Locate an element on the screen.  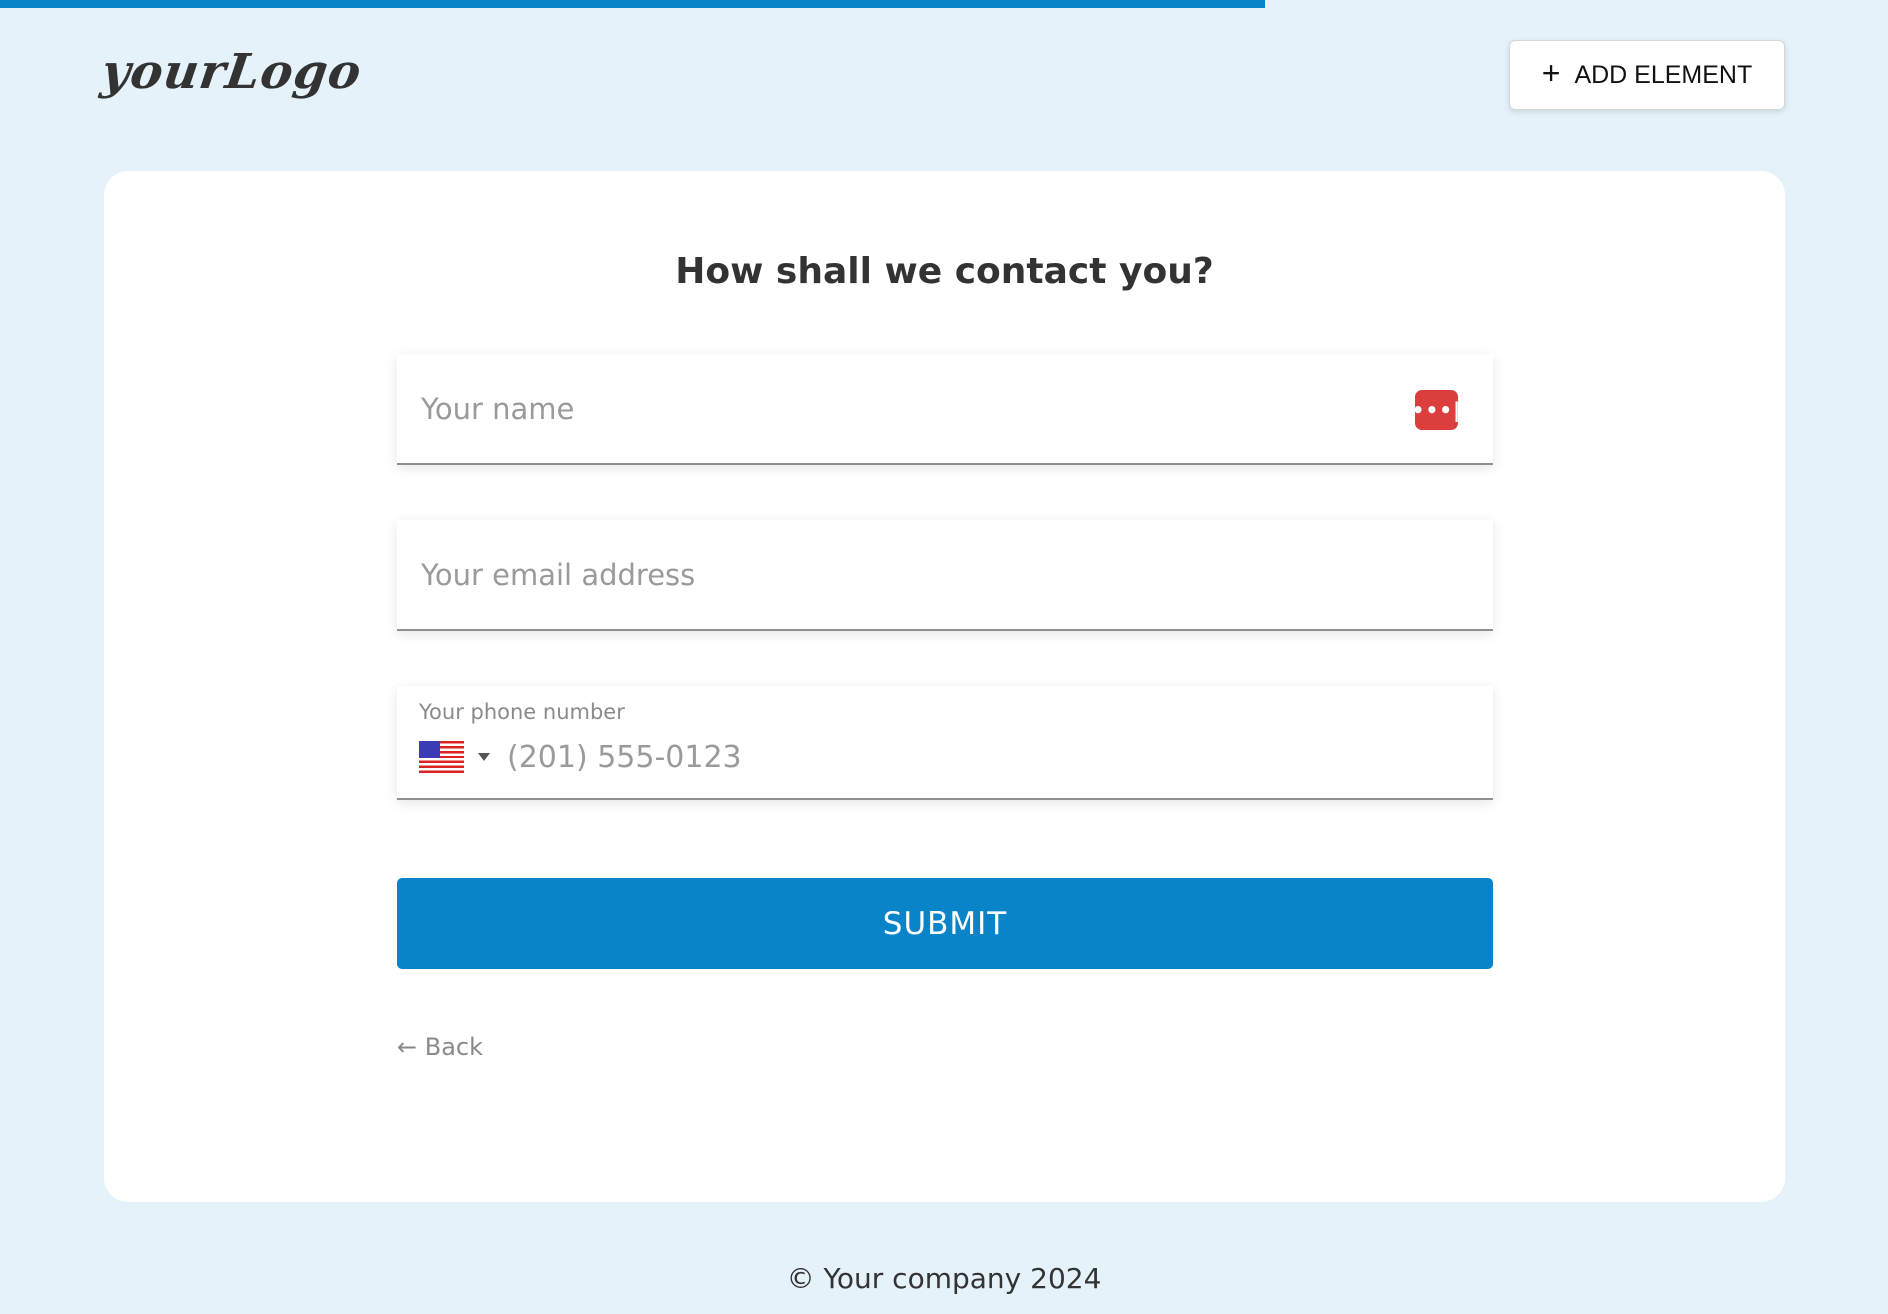
logo: yourLogo is located at coordinates (232, 72).